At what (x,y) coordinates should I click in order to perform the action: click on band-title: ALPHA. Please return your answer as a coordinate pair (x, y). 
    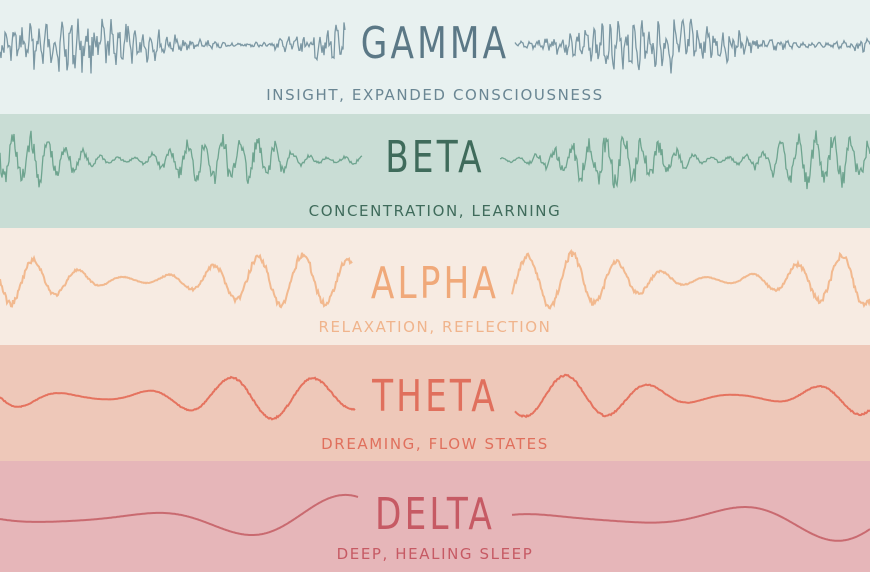
    Looking at the image, I should click on (435, 283).